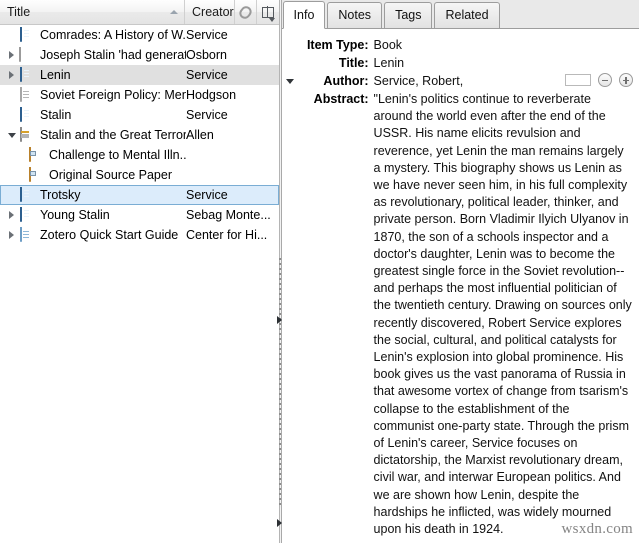 This screenshot has width=639, height=543. Describe the element at coordinates (110, 175) in the screenshot. I see `row-title: Original Source Paper` at that location.